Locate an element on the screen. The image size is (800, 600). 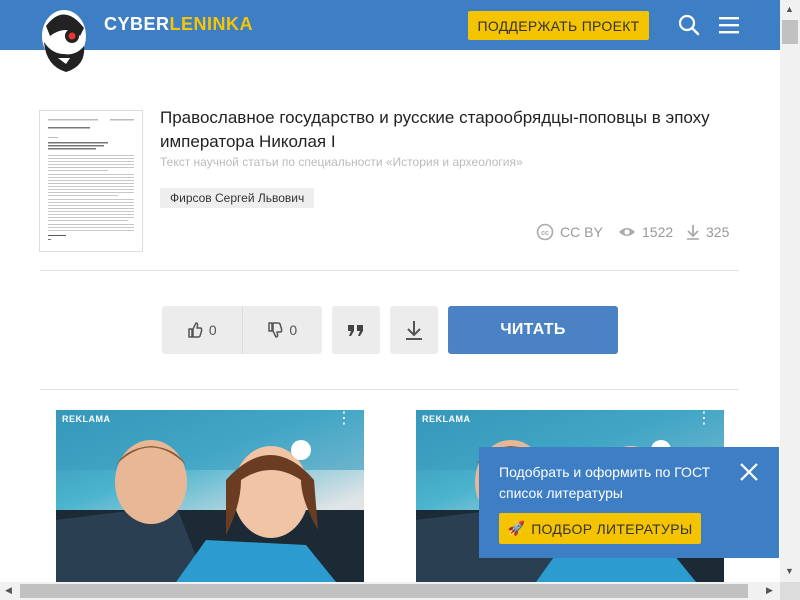
ad-children-photo-icon is located at coordinates (210, 496).